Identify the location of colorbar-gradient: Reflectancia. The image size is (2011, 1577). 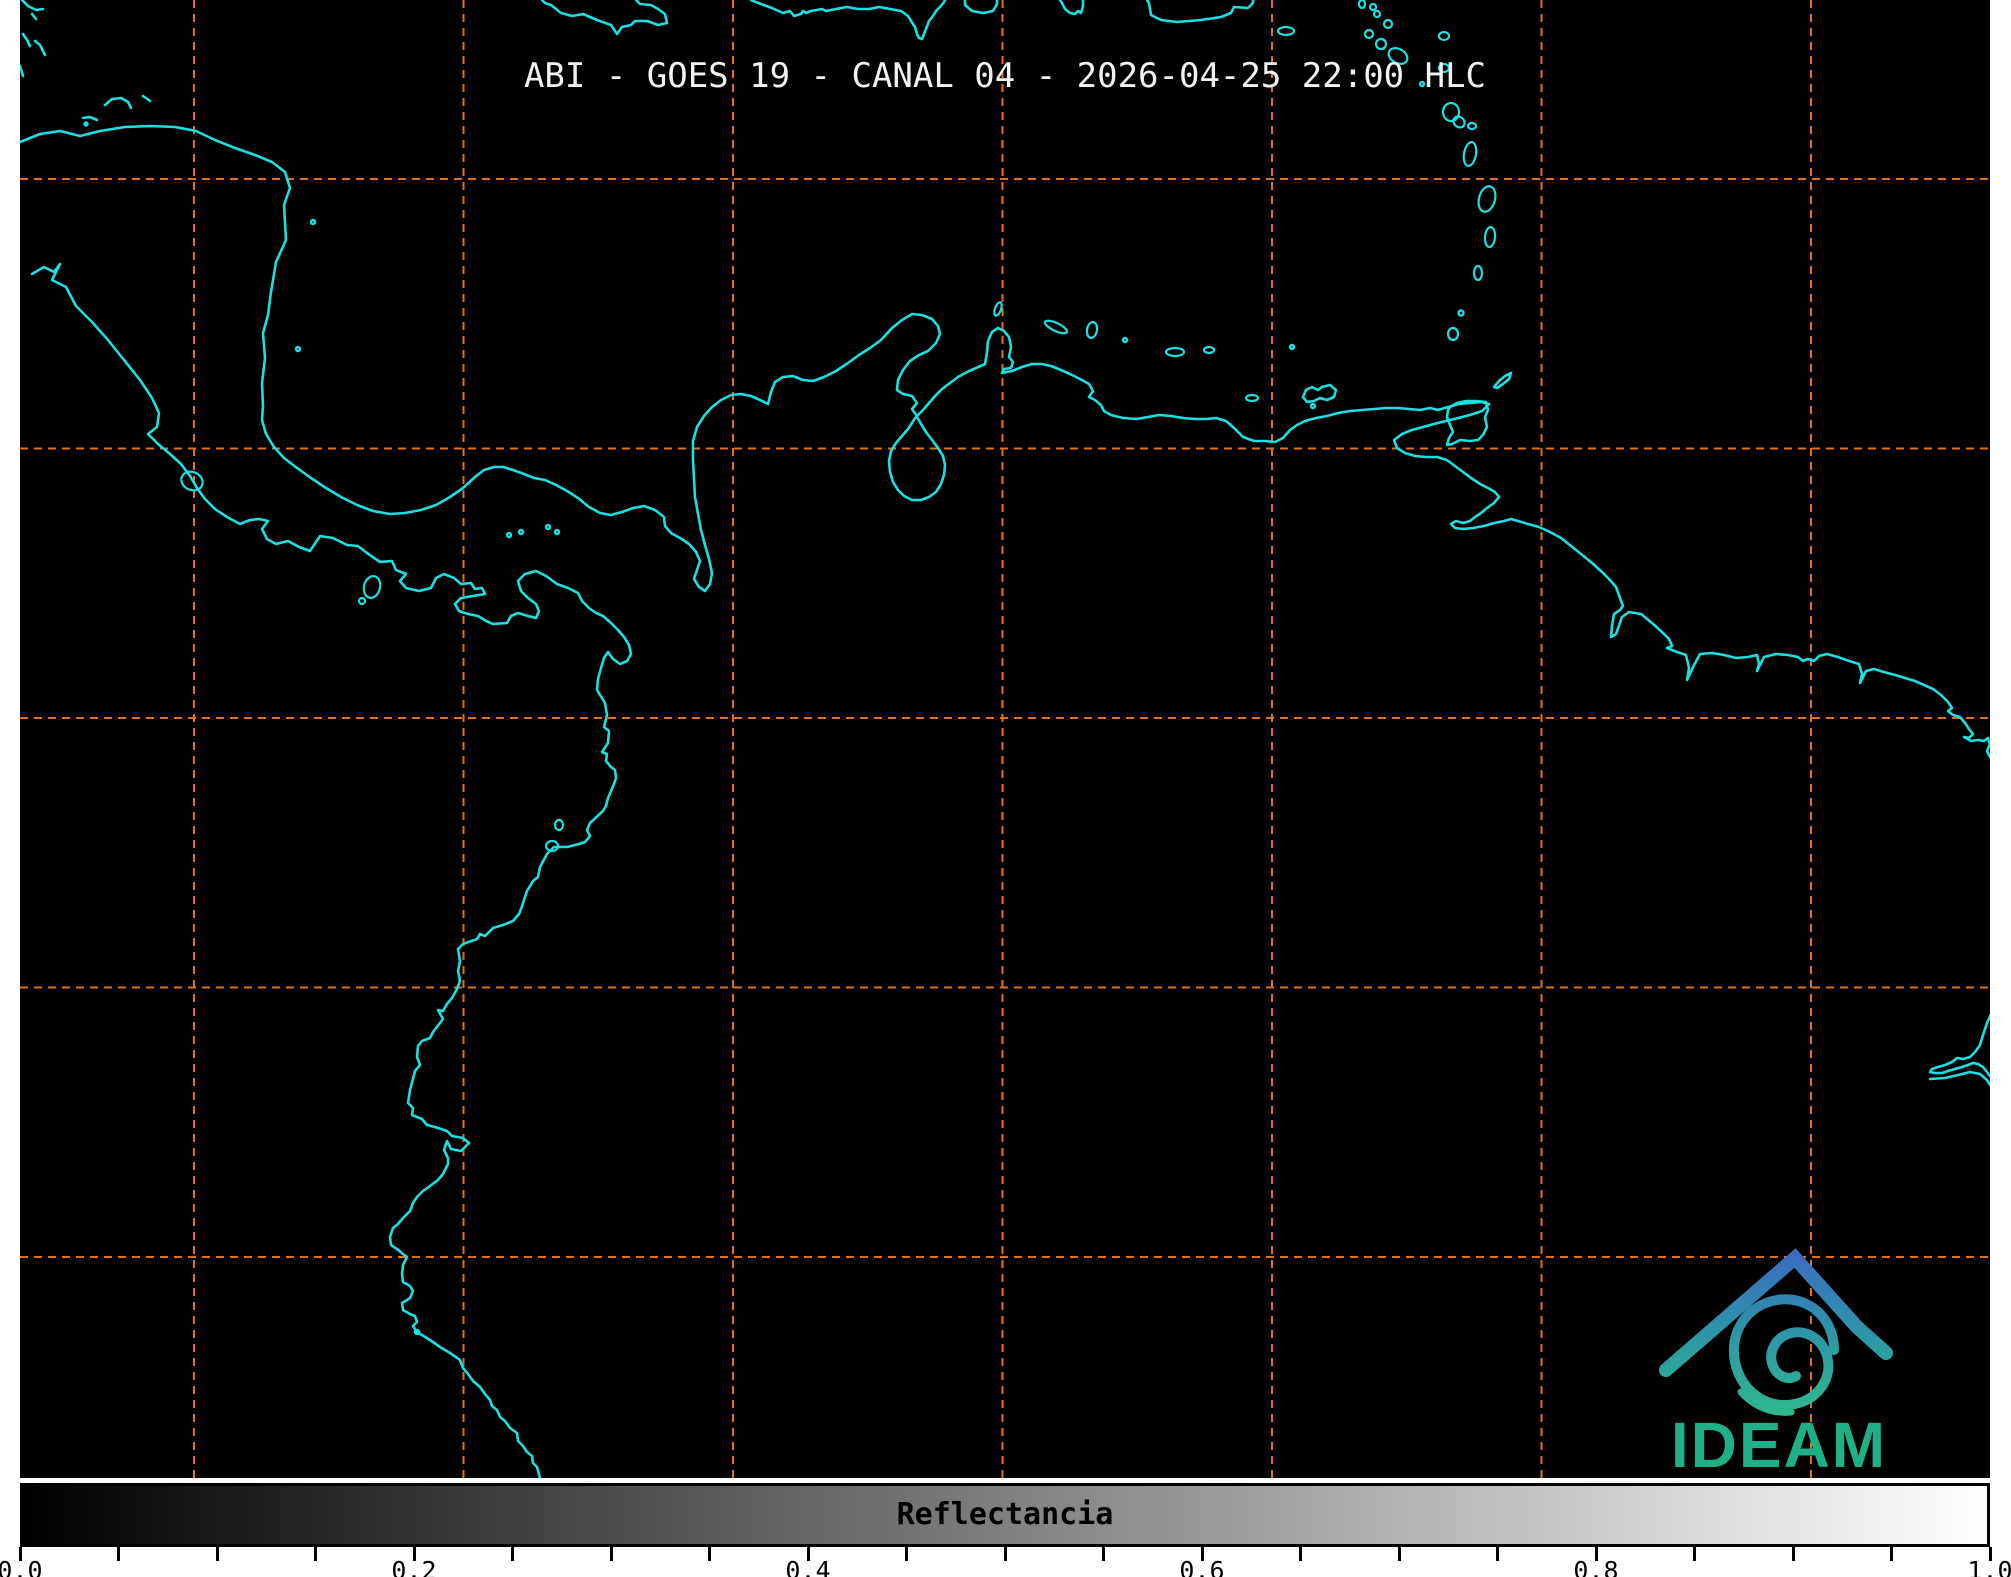
(1005, 1515).